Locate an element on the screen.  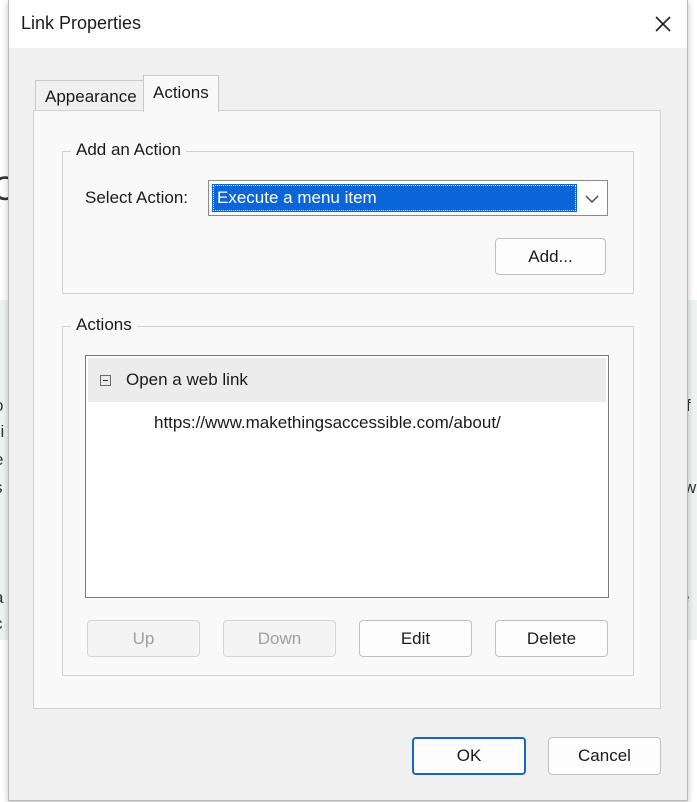
background-text-fragment: a is located at coordinates (1, 598).